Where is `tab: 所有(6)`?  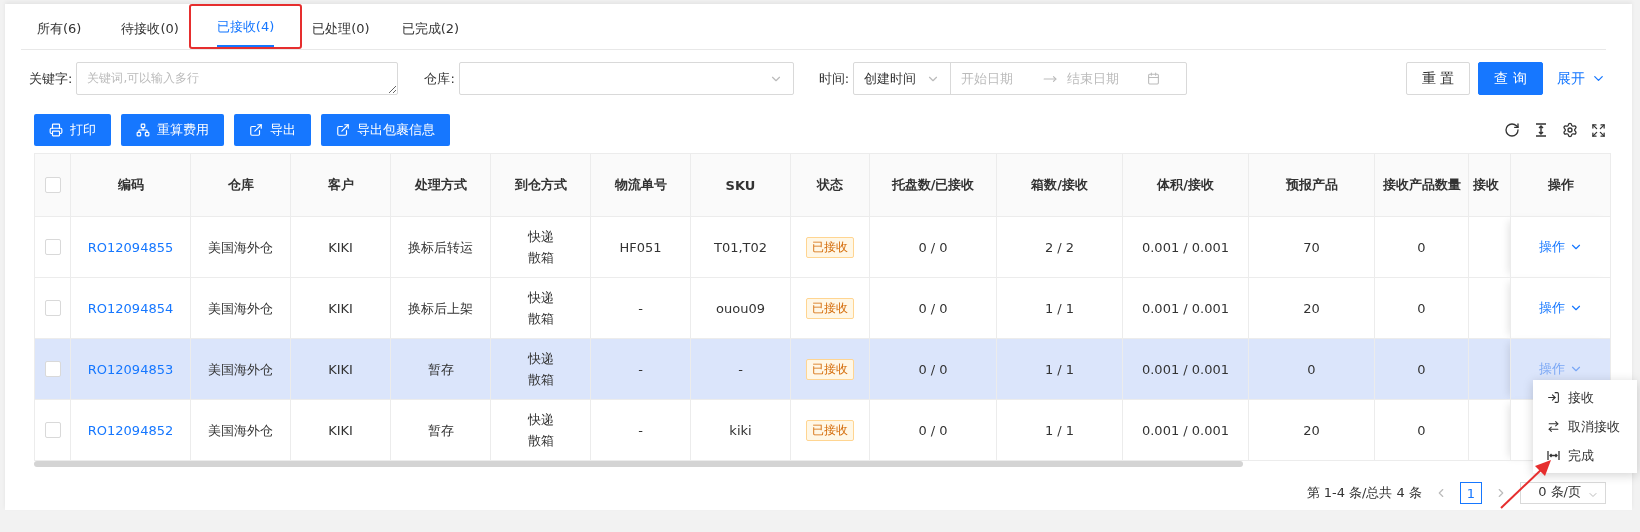
tab: 所有(6) is located at coordinates (59, 29).